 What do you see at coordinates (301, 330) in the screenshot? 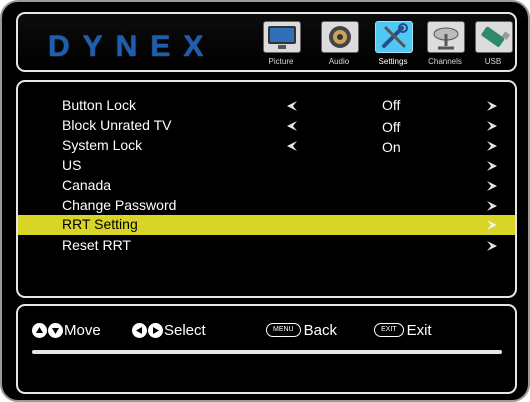
I see `hint-back: MENU Back` at bounding box center [301, 330].